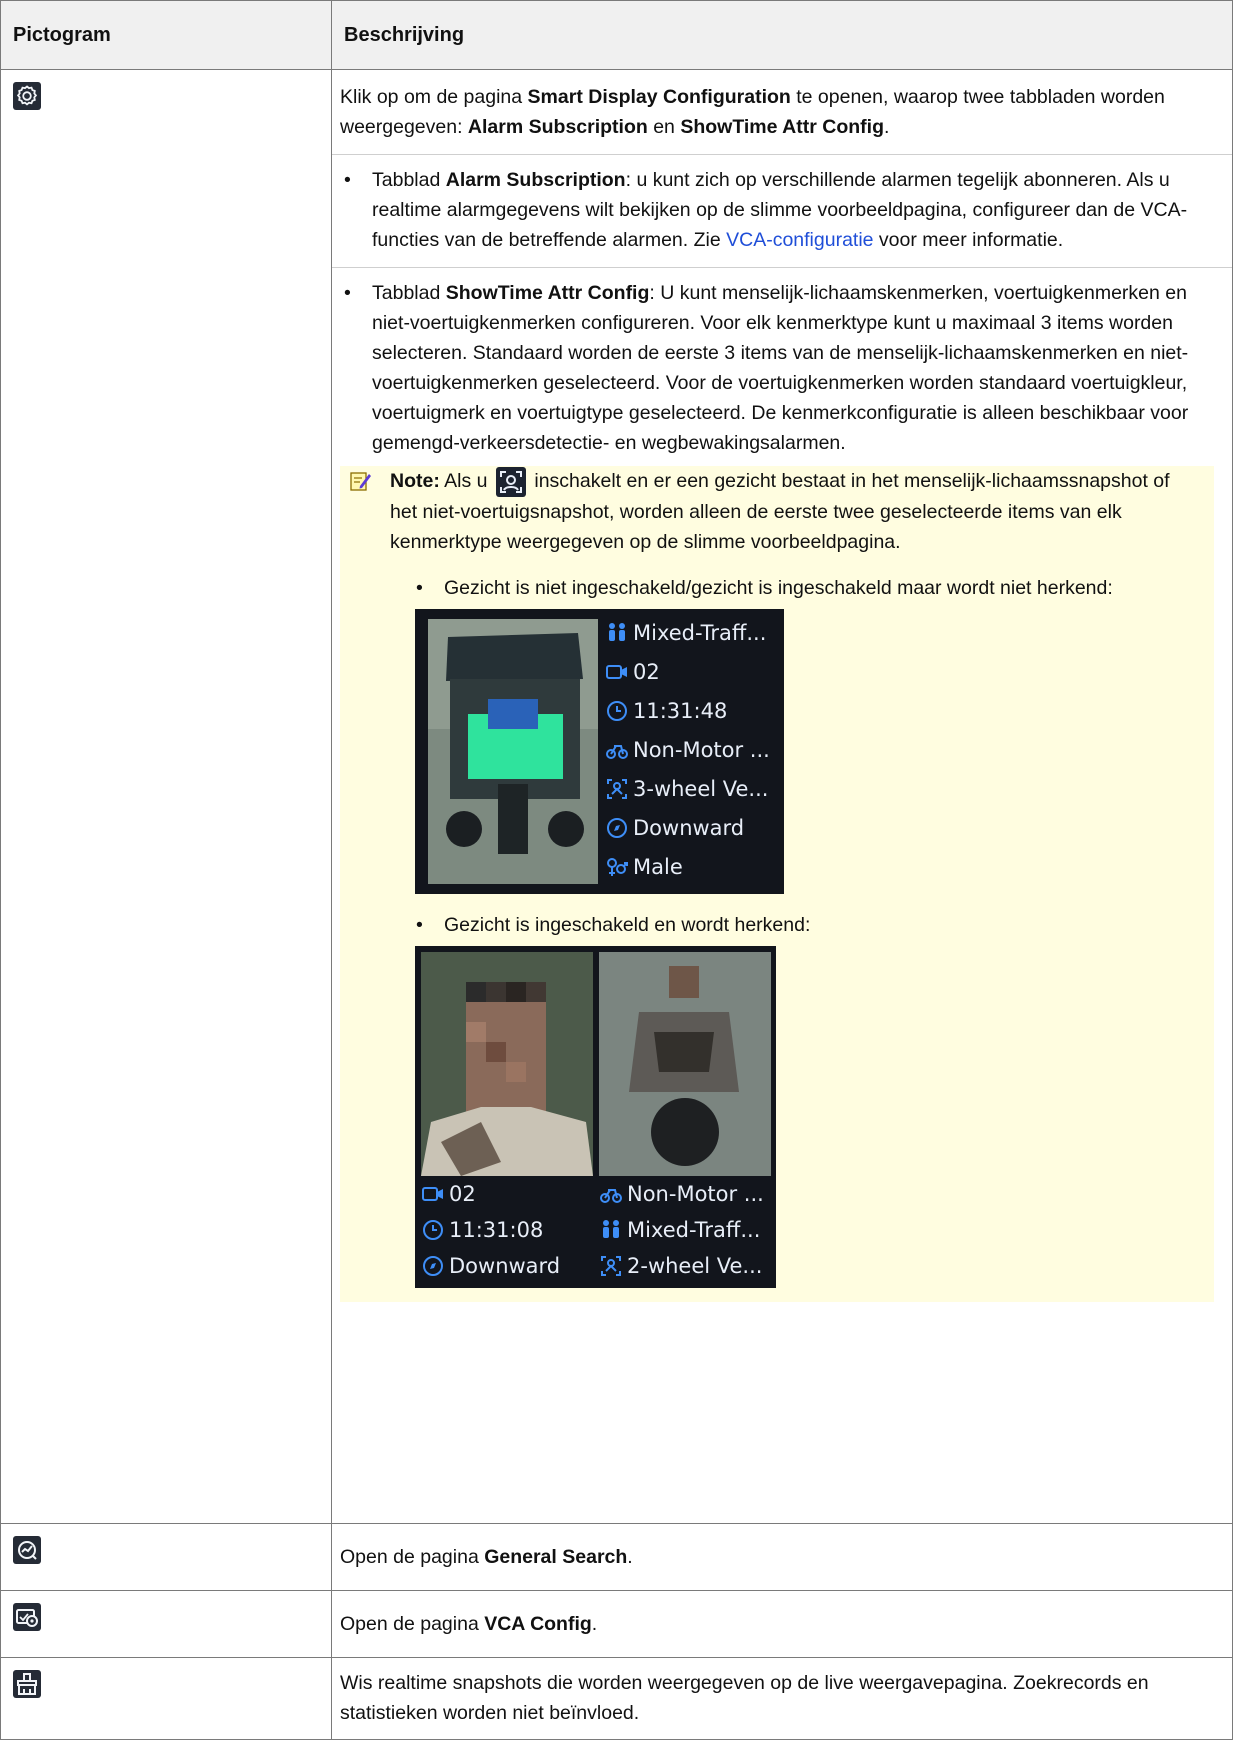 The height and width of the screenshot is (1740, 1233). I want to click on intro-text-3: en, so click(664, 127).